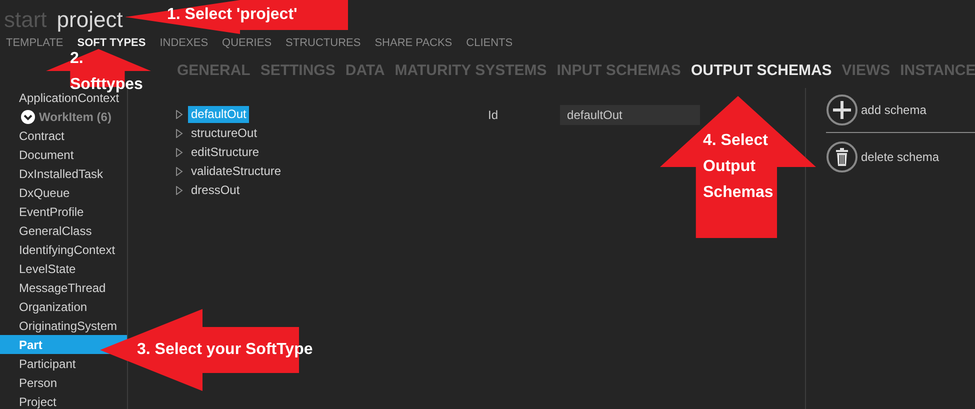 Image resolution: width=975 pixels, height=409 pixels. Describe the element at coordinates (489, 43) in the screenshot. I see `tab: CLIENTS` at that location.